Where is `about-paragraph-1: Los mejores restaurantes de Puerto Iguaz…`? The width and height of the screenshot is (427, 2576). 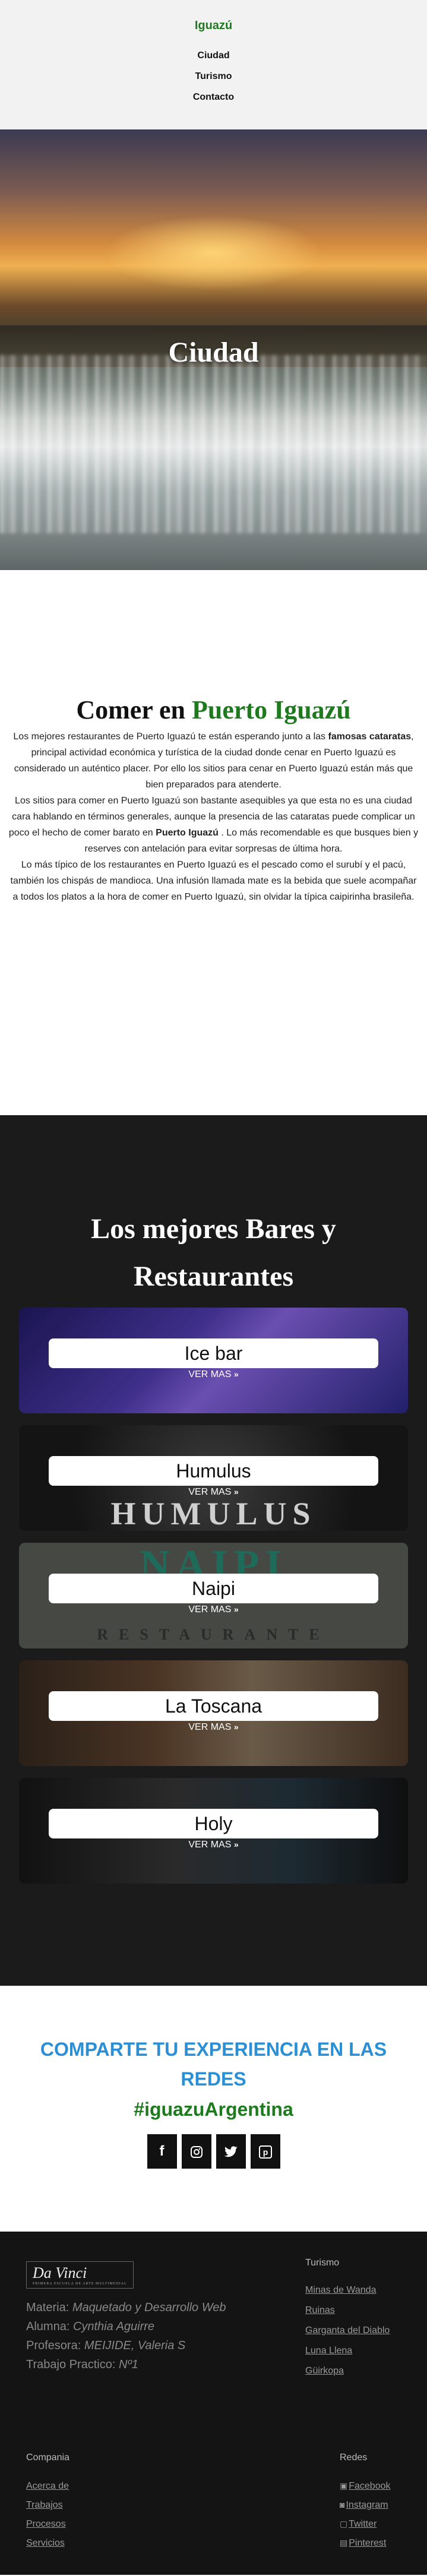 about-paragraph-1: Los mejores restaurantes de Puerto Iguaz… is located at coordinates (213, 761).